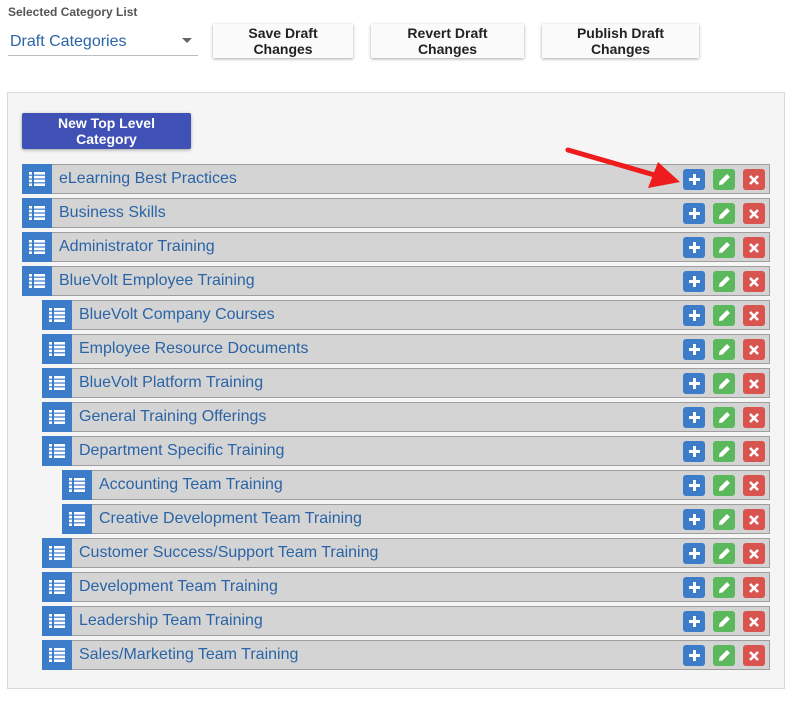  What do you see at coordinates (172, 417) in the screenshot?
I see `category-label: General Training Offerings` at bounding box center [172, 417].